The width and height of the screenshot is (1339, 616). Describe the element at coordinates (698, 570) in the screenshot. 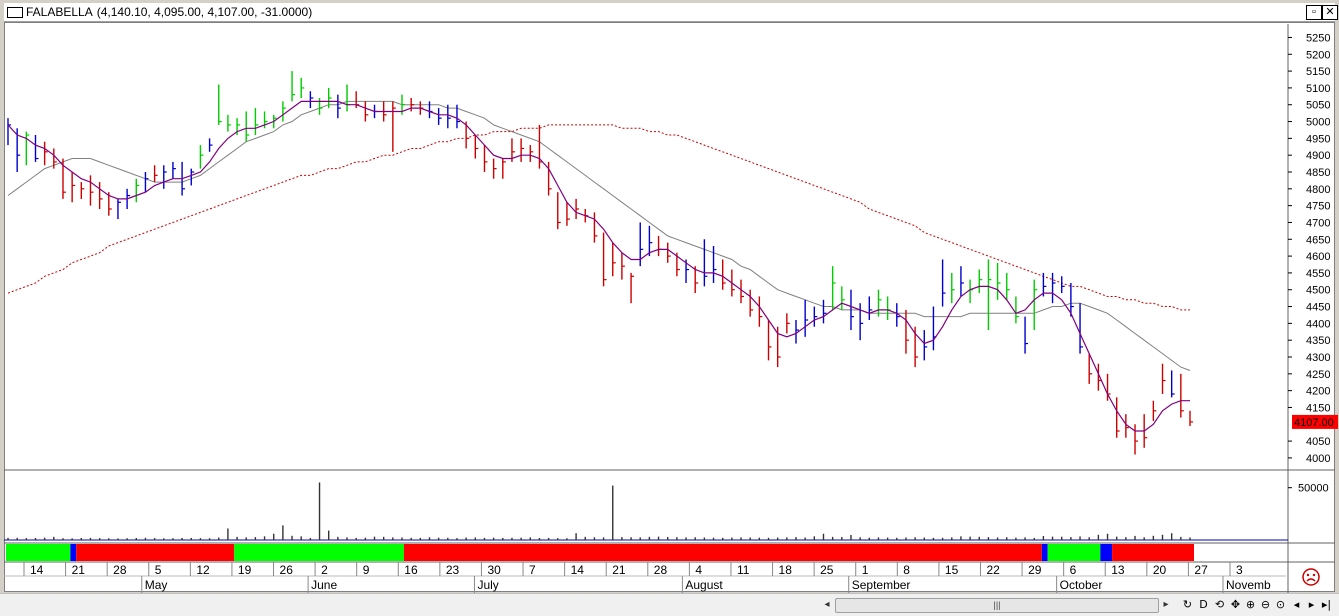

I see `day-tick-label: 4` at that location.